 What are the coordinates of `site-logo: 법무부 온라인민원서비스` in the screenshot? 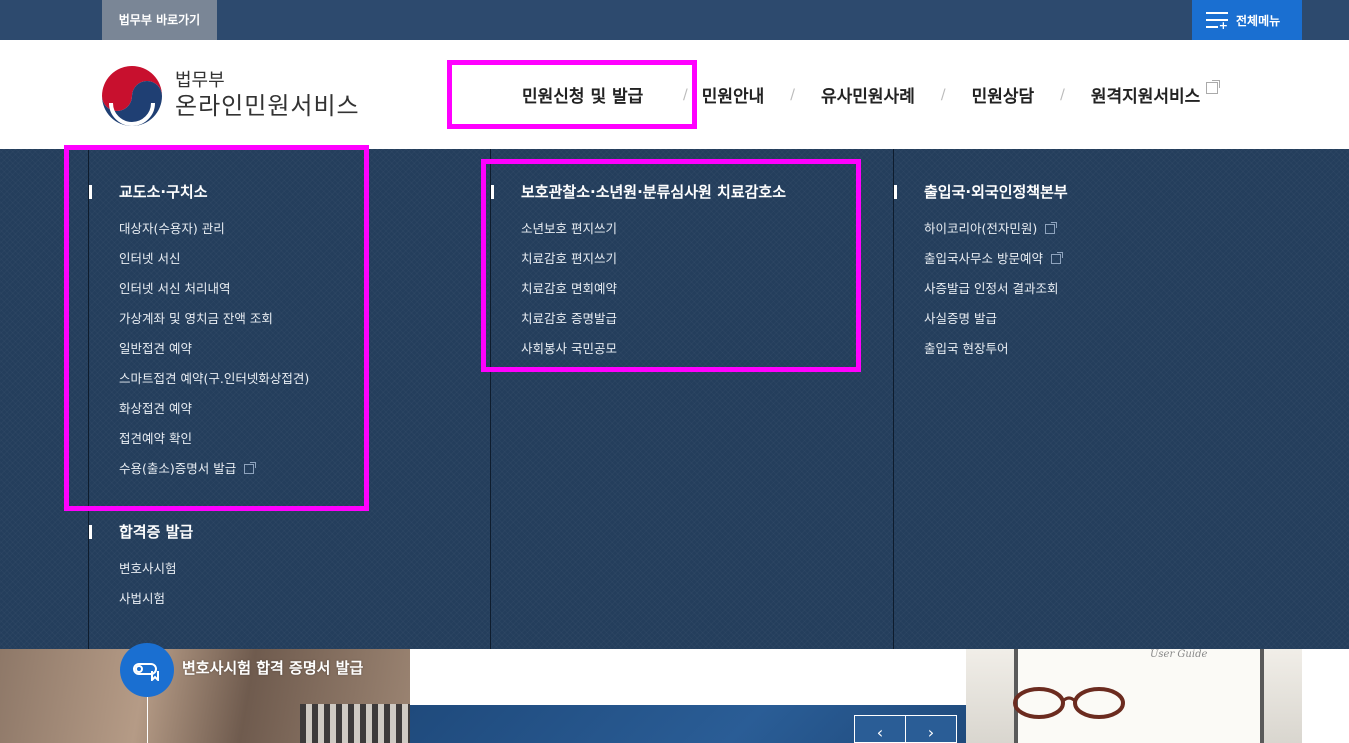 It's located at (230, 96).